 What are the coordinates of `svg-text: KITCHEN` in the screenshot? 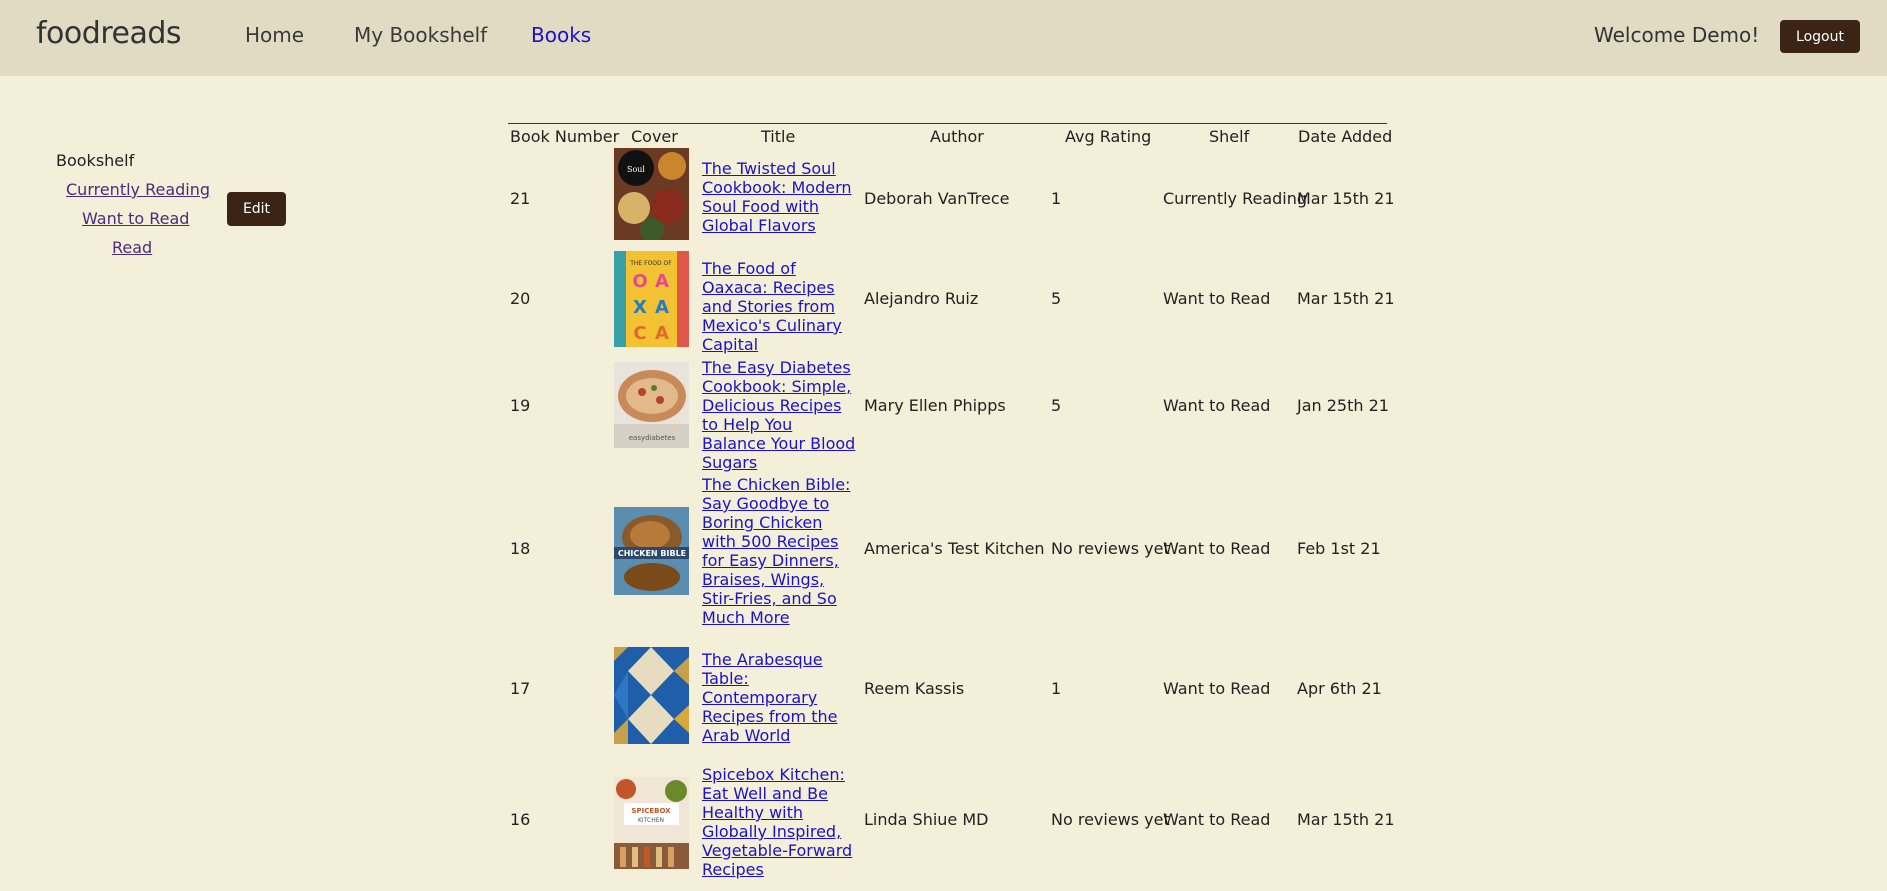 It's located at (651, 820).